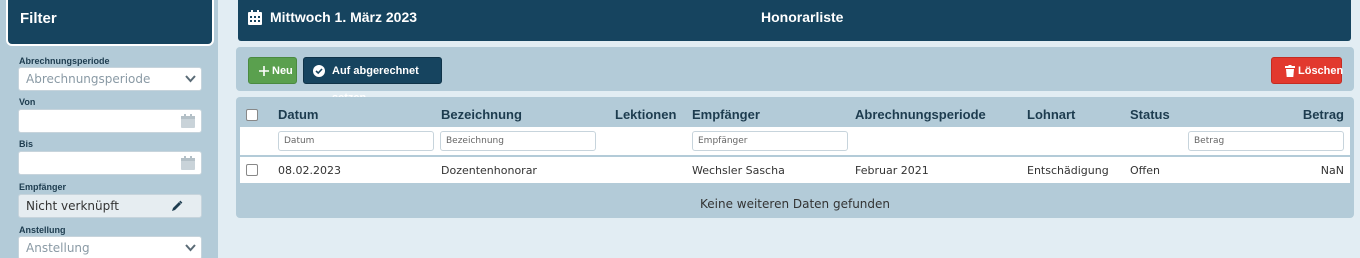 The height and width of the screenshot is (258, 1360). What do you see at coordinates (264, 71) in the screenshot?
I see `plus-icon` at bounding box center [264, 71].